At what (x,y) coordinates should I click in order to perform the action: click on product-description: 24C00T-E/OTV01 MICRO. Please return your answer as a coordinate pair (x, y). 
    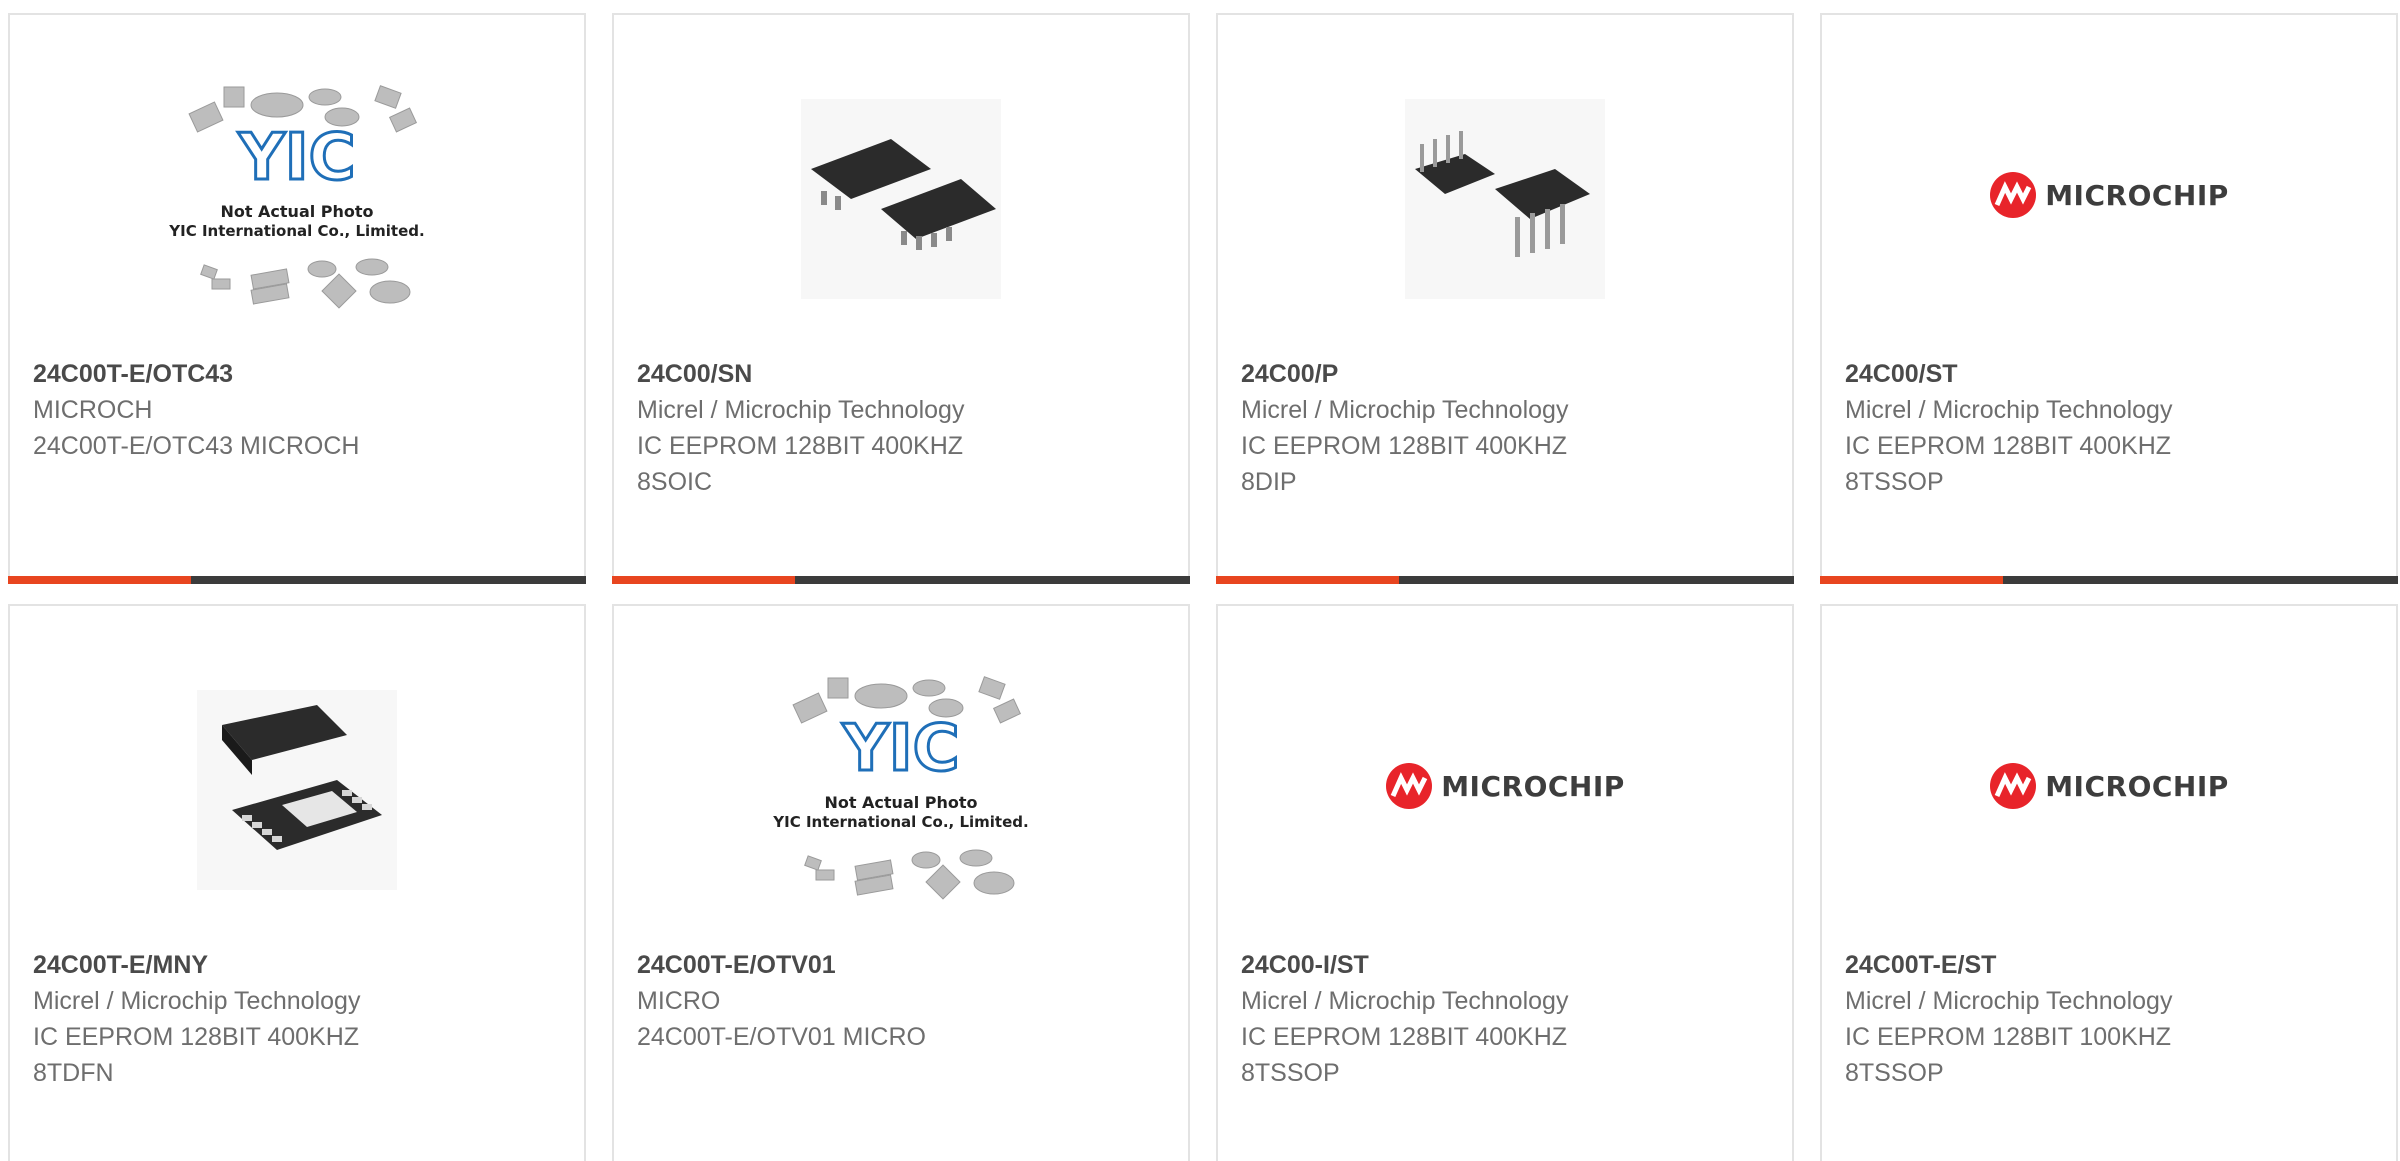
    Looking at the image, I should click on (781, 1037).